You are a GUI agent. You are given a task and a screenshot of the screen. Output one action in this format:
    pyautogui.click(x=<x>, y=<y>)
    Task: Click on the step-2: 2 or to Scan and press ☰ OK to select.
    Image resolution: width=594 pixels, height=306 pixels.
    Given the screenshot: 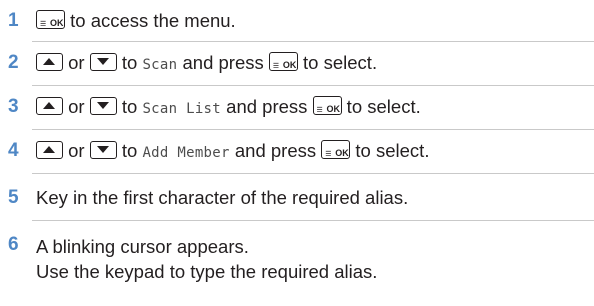 What is the action you would take?
    pyautogui.click(x=297, y=64)
    